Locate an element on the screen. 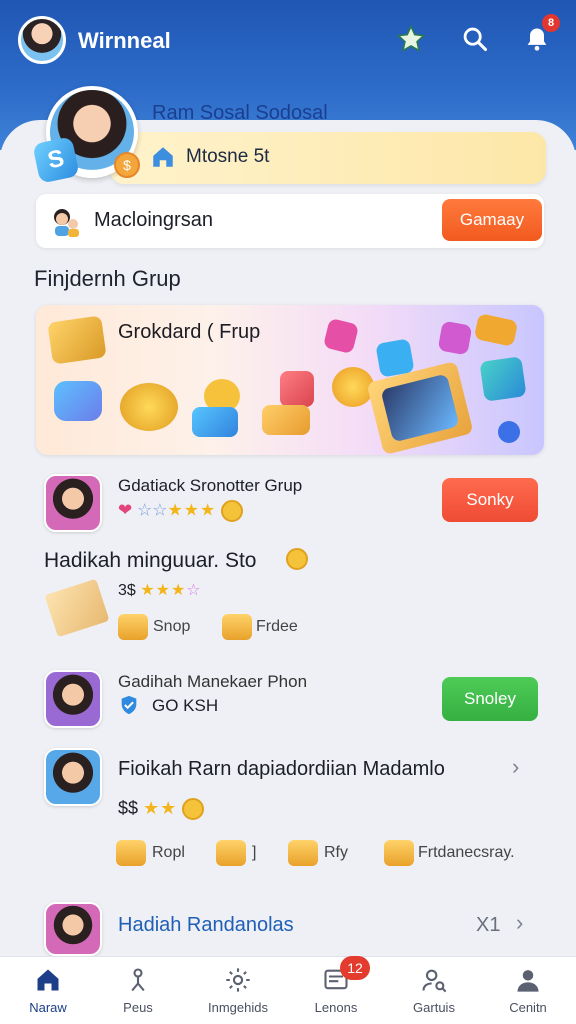 Image resolution: width=576 pixels, height=1024 pixels. section-title: Finjdernh Grup is located at coordinates (107, 278).